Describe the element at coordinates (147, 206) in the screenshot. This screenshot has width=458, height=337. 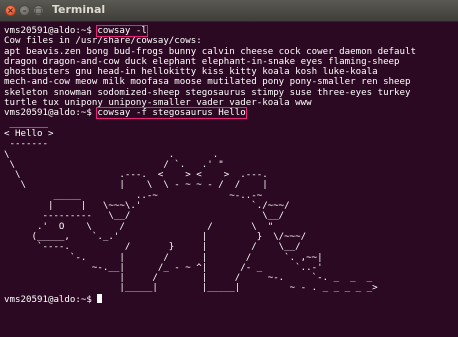
I see `cowsay-art-line: | | \~~~\.' `./~~~/` at that location.